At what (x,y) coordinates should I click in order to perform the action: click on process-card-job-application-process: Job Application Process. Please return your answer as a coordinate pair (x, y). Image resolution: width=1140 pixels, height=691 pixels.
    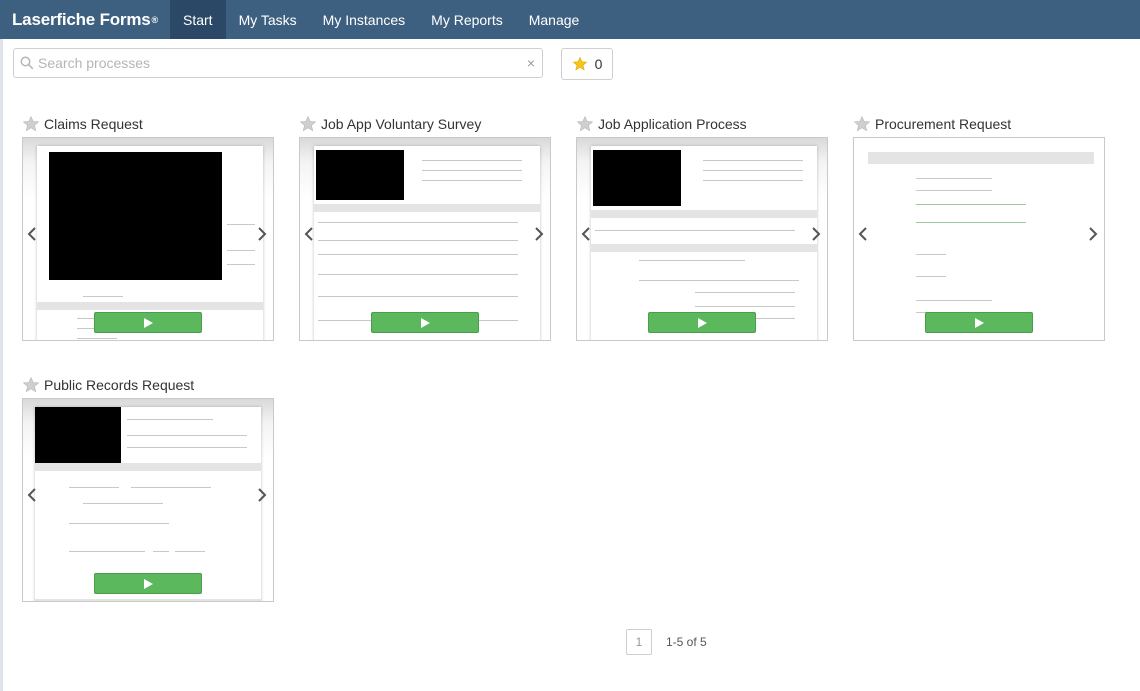
    Looking at the image, I should click on (702, 227).